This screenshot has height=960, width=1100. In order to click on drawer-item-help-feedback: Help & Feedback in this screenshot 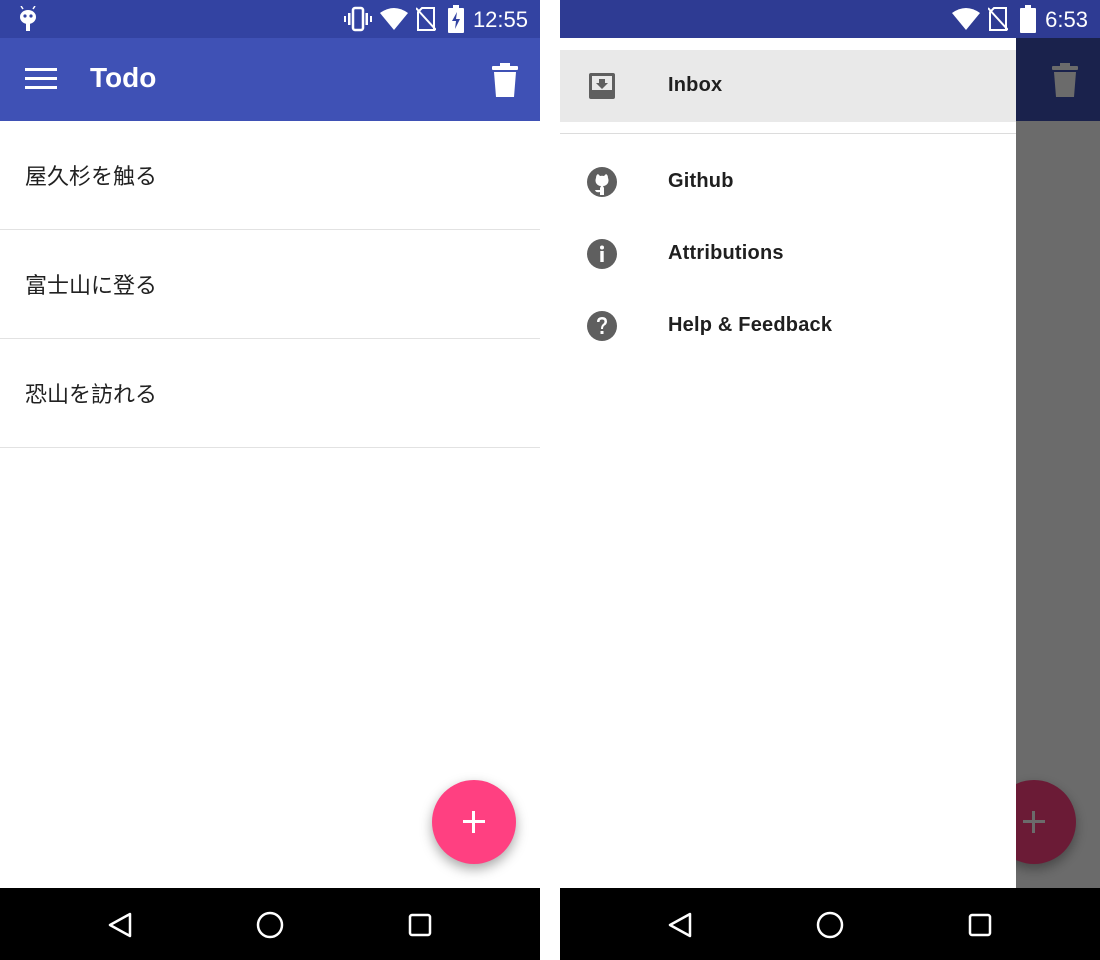, I will do `click(788, 326)`.